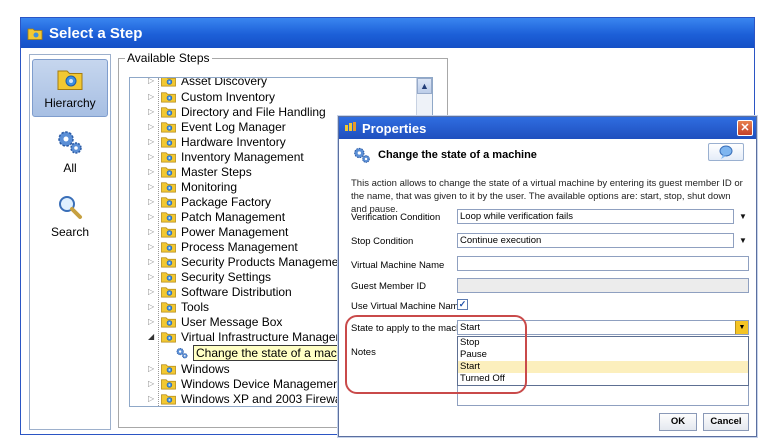 This screenshot has height=438, width=758. I want to click on stop-condition-label: Stop Condition, so click(382, 241).